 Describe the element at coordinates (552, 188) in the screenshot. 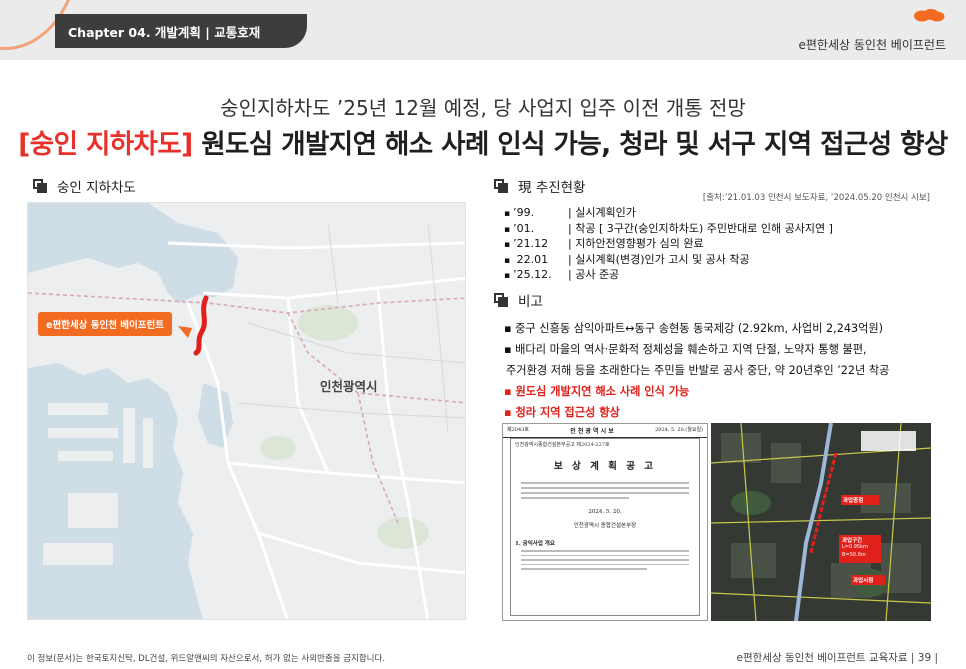

I see `section-label-text: 現 추진현황` at that location.